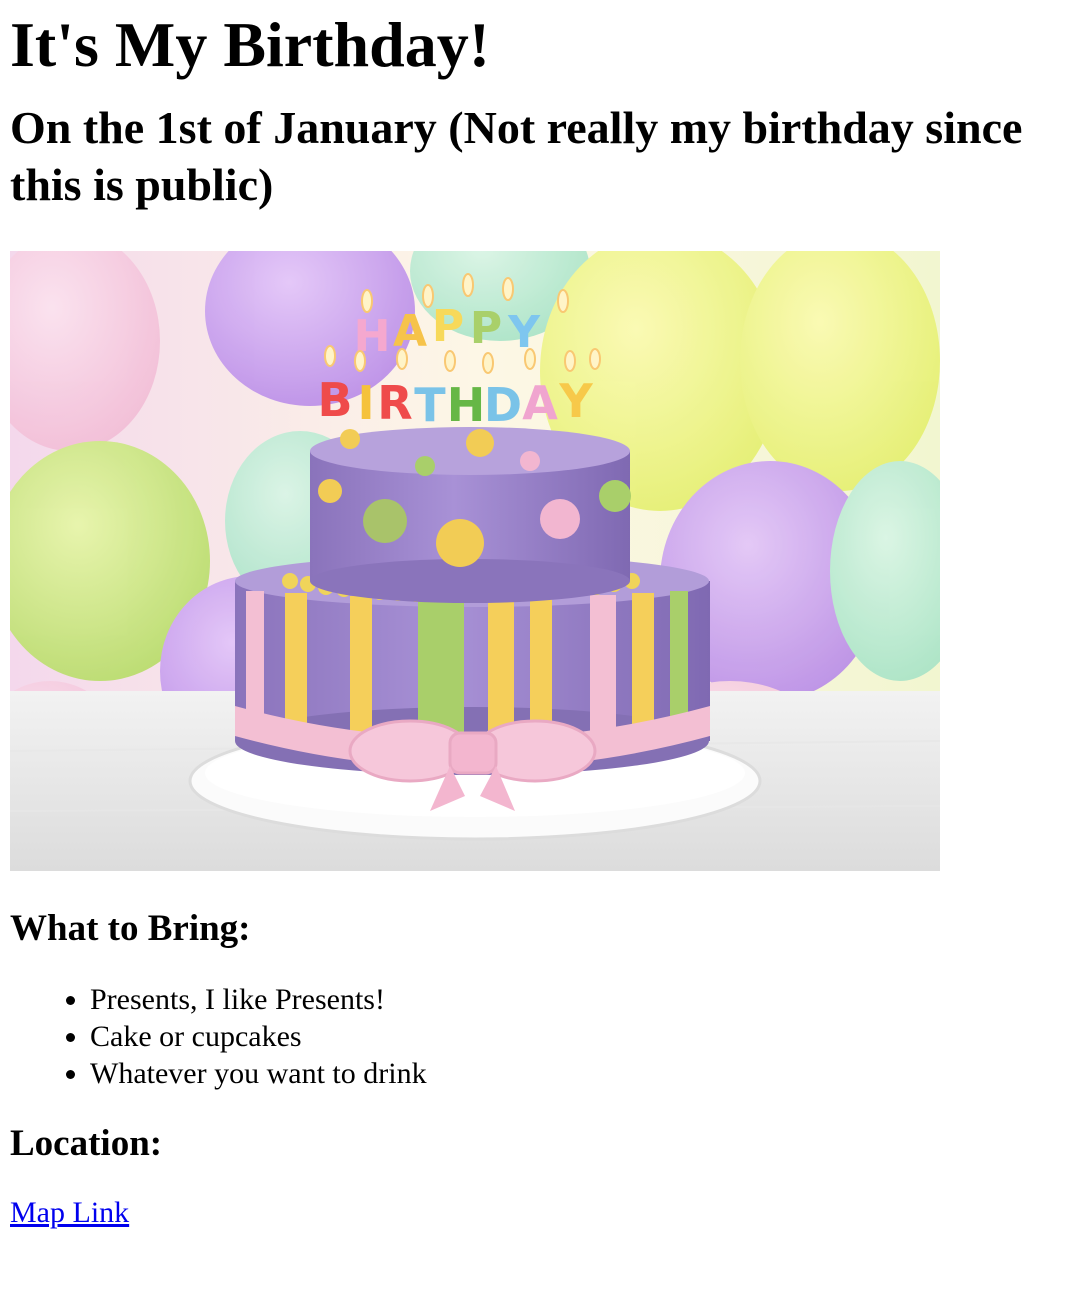  What do you see at coordinates (503, 405) in the screenshot?
I see `svg-text: D` at bounding box center [503, 405].